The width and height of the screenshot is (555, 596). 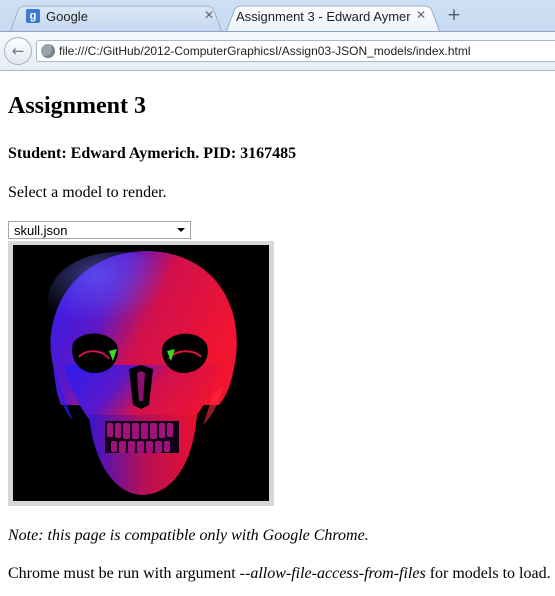 What do you see at coordinates (116, 17) in the screenshot?
I see `tab-google: g Google ✕` at bounding box center [116, 17].